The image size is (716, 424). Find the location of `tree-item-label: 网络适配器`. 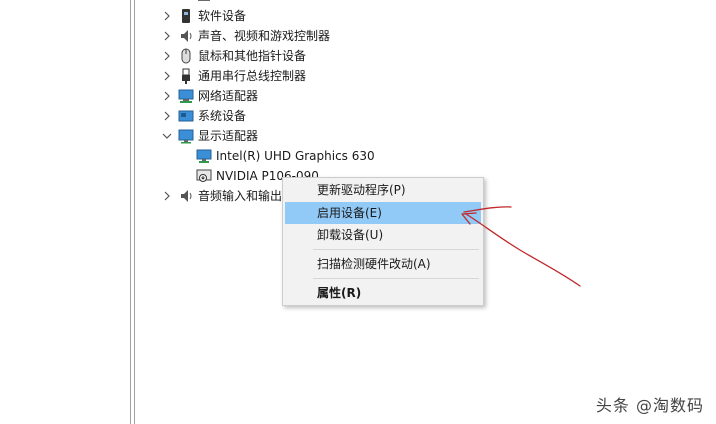

tree-item-label: 网络适配器 is located at coordinates (228, 96).